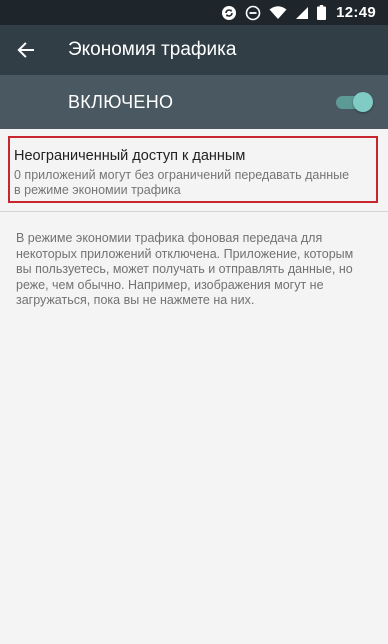 This screenshot has width=388, height=644. I want to click on app-bar: Экономия трафика, so click(194, 50).